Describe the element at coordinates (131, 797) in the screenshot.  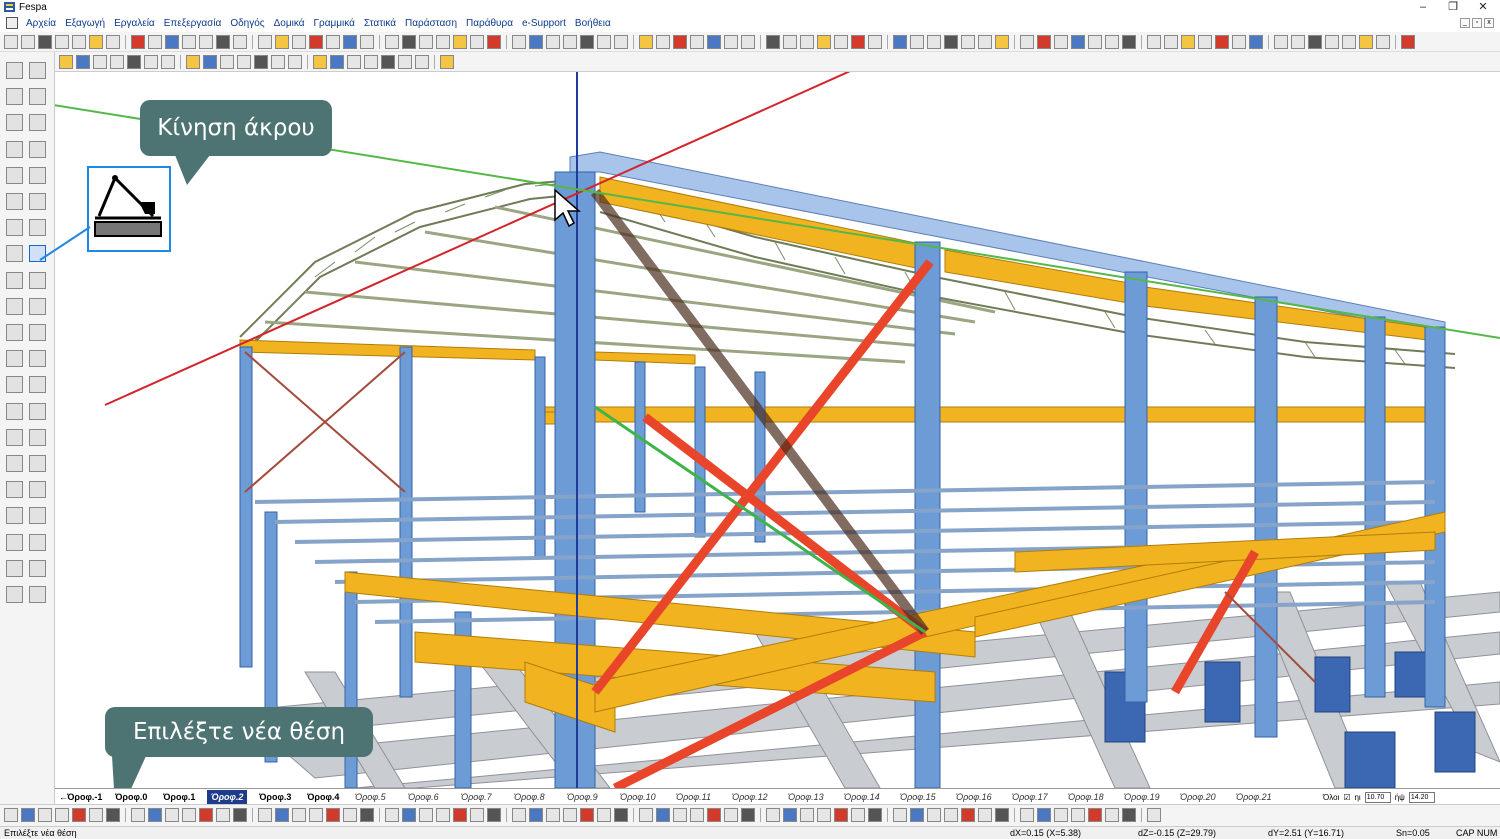
I see `floor-tab: Όροφ.0` at that location.